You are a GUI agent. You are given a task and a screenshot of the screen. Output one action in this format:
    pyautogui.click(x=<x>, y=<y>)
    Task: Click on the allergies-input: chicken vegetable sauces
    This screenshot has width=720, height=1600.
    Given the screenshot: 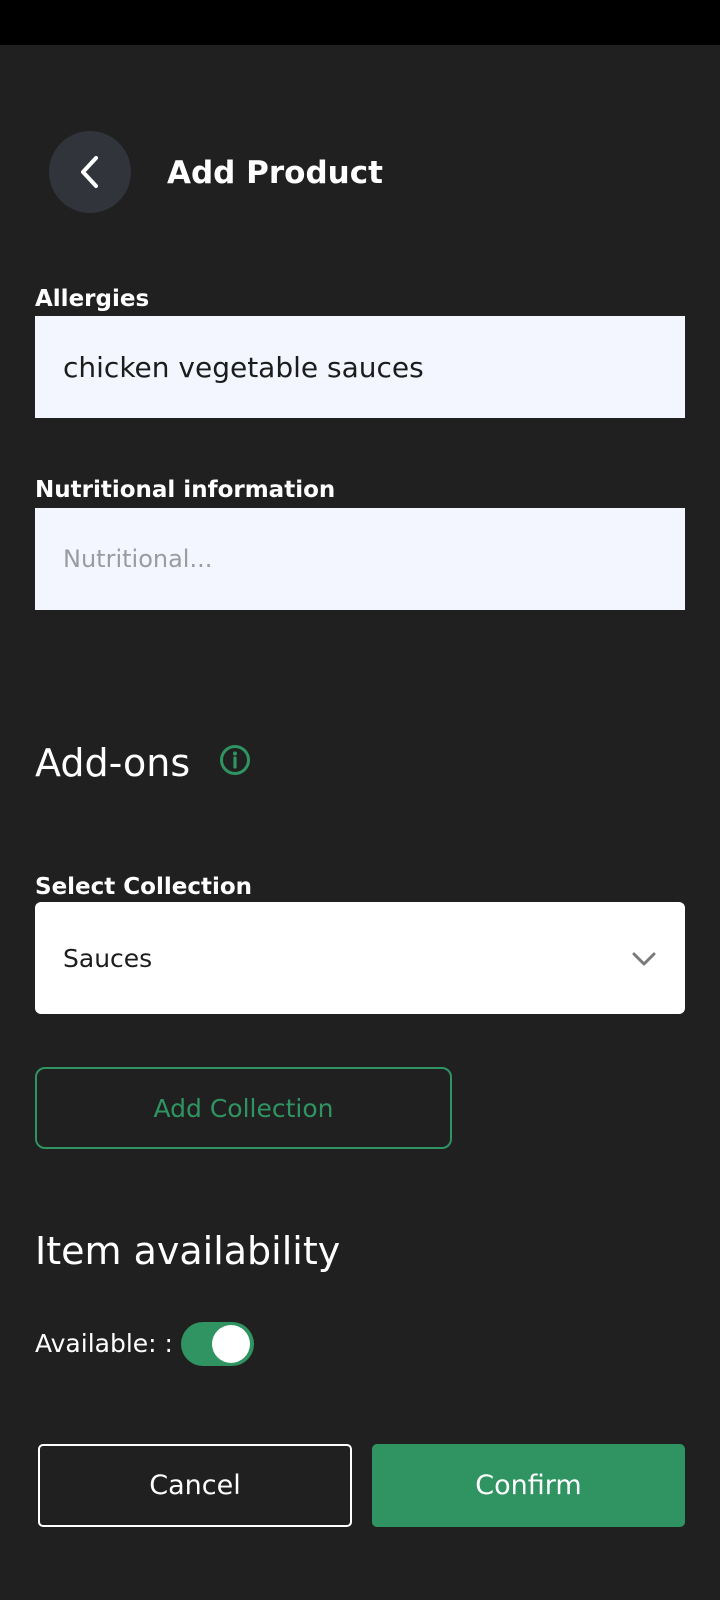 What is the action you would take?
    pyautogui.click(x=360, y=367)
    